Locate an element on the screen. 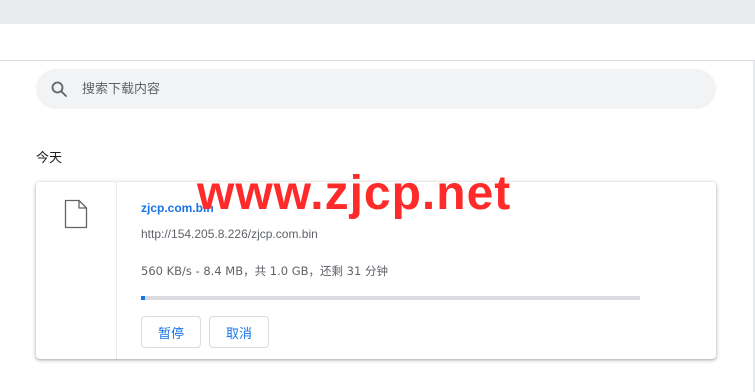  file-name-link: zjcp.com.bin is located at coordinates (177, 208).